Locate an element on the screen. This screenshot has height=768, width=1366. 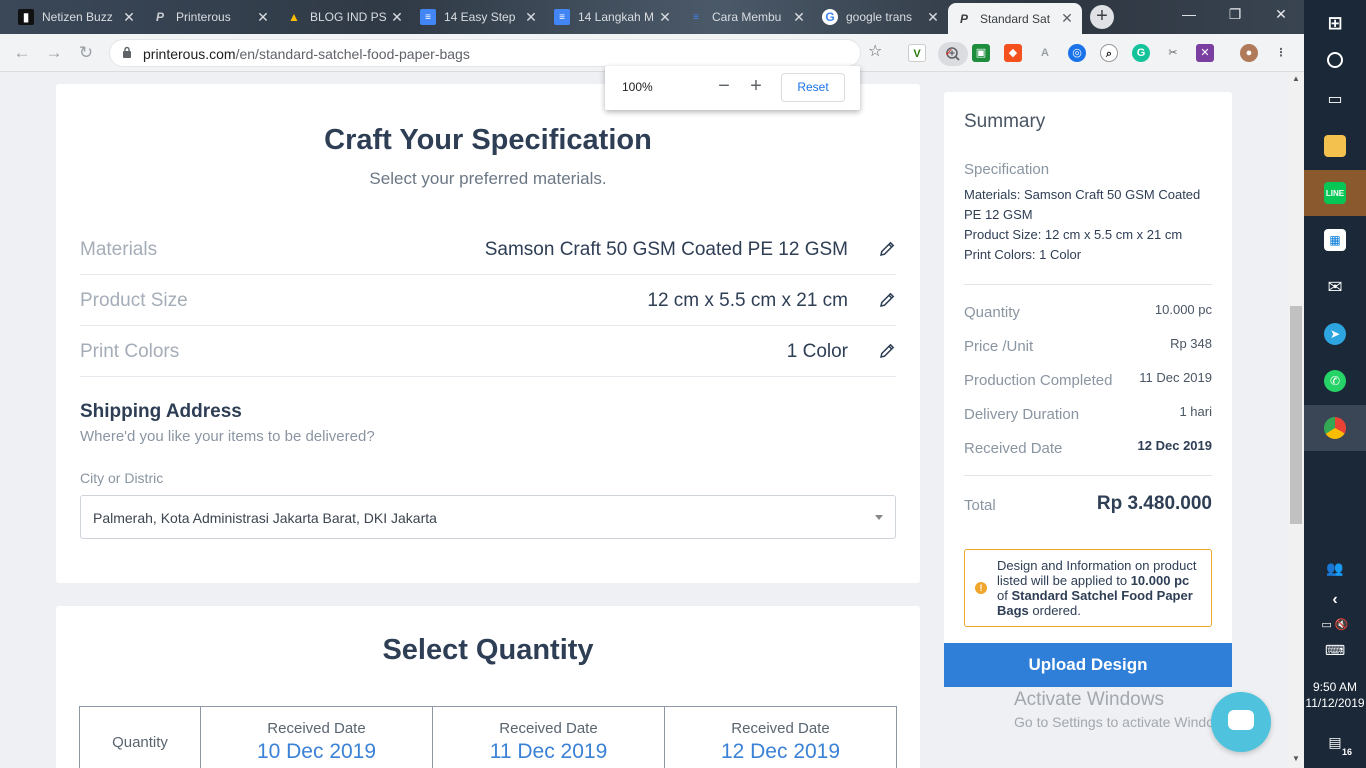
warning-icon: ! is located at coordinates (981, 588).